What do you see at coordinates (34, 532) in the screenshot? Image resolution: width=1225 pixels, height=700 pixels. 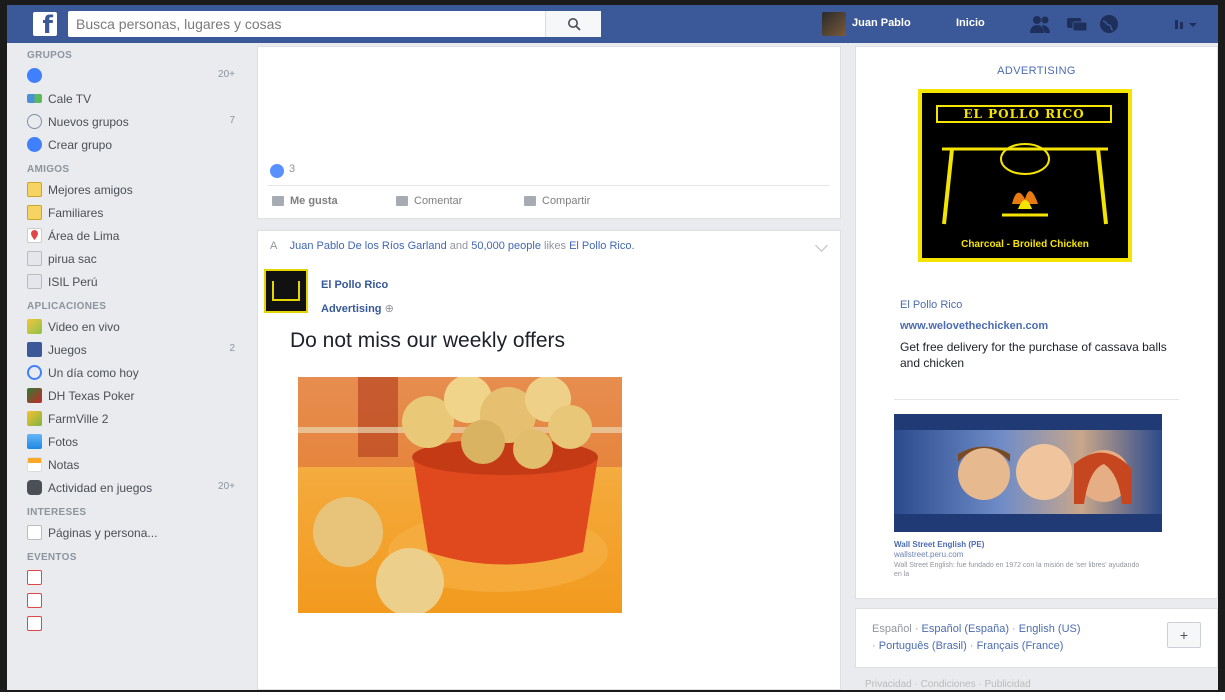 I see `pages-icon` at bounding box center [34, 532].